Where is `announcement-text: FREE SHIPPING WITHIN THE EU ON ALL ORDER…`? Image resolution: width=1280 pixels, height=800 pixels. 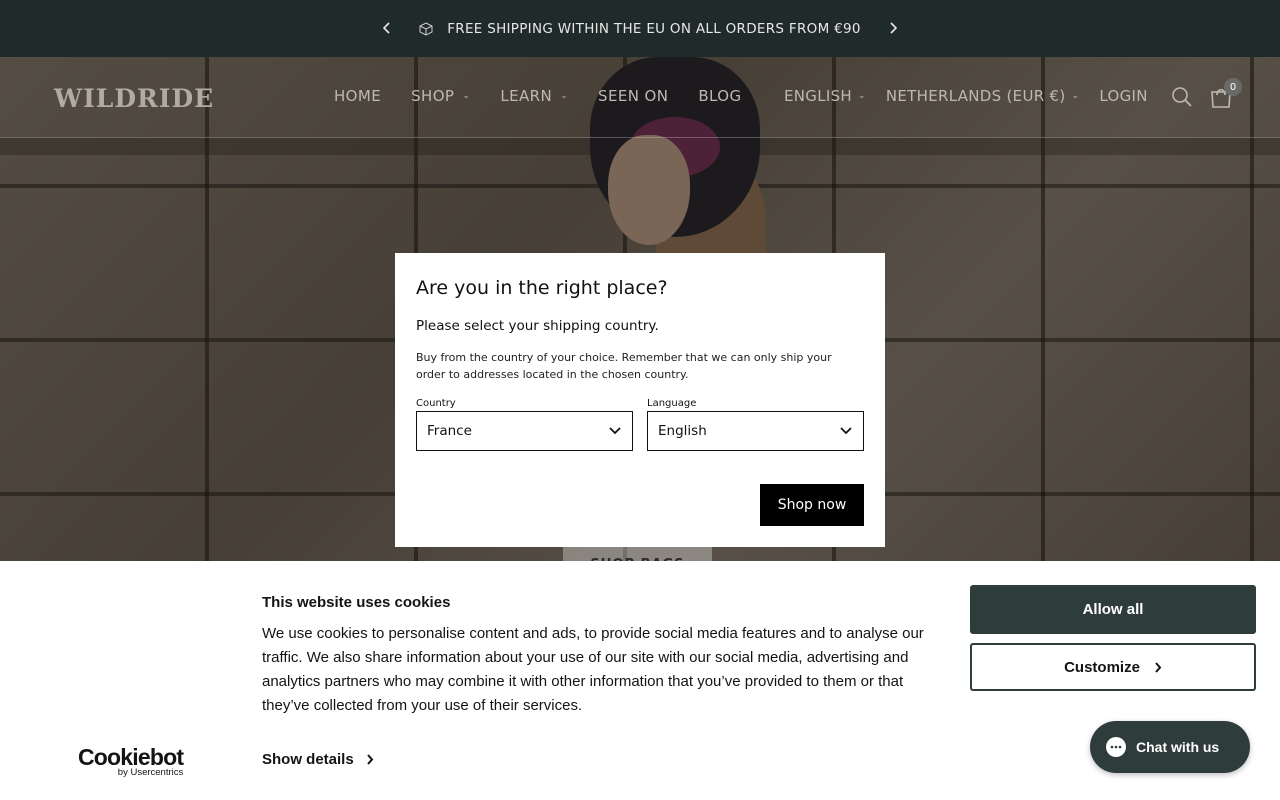
announcement-text: FREE SHIPPING WITHIN THE EU ON ALL ORDER… is located at coordinates (654, 28).